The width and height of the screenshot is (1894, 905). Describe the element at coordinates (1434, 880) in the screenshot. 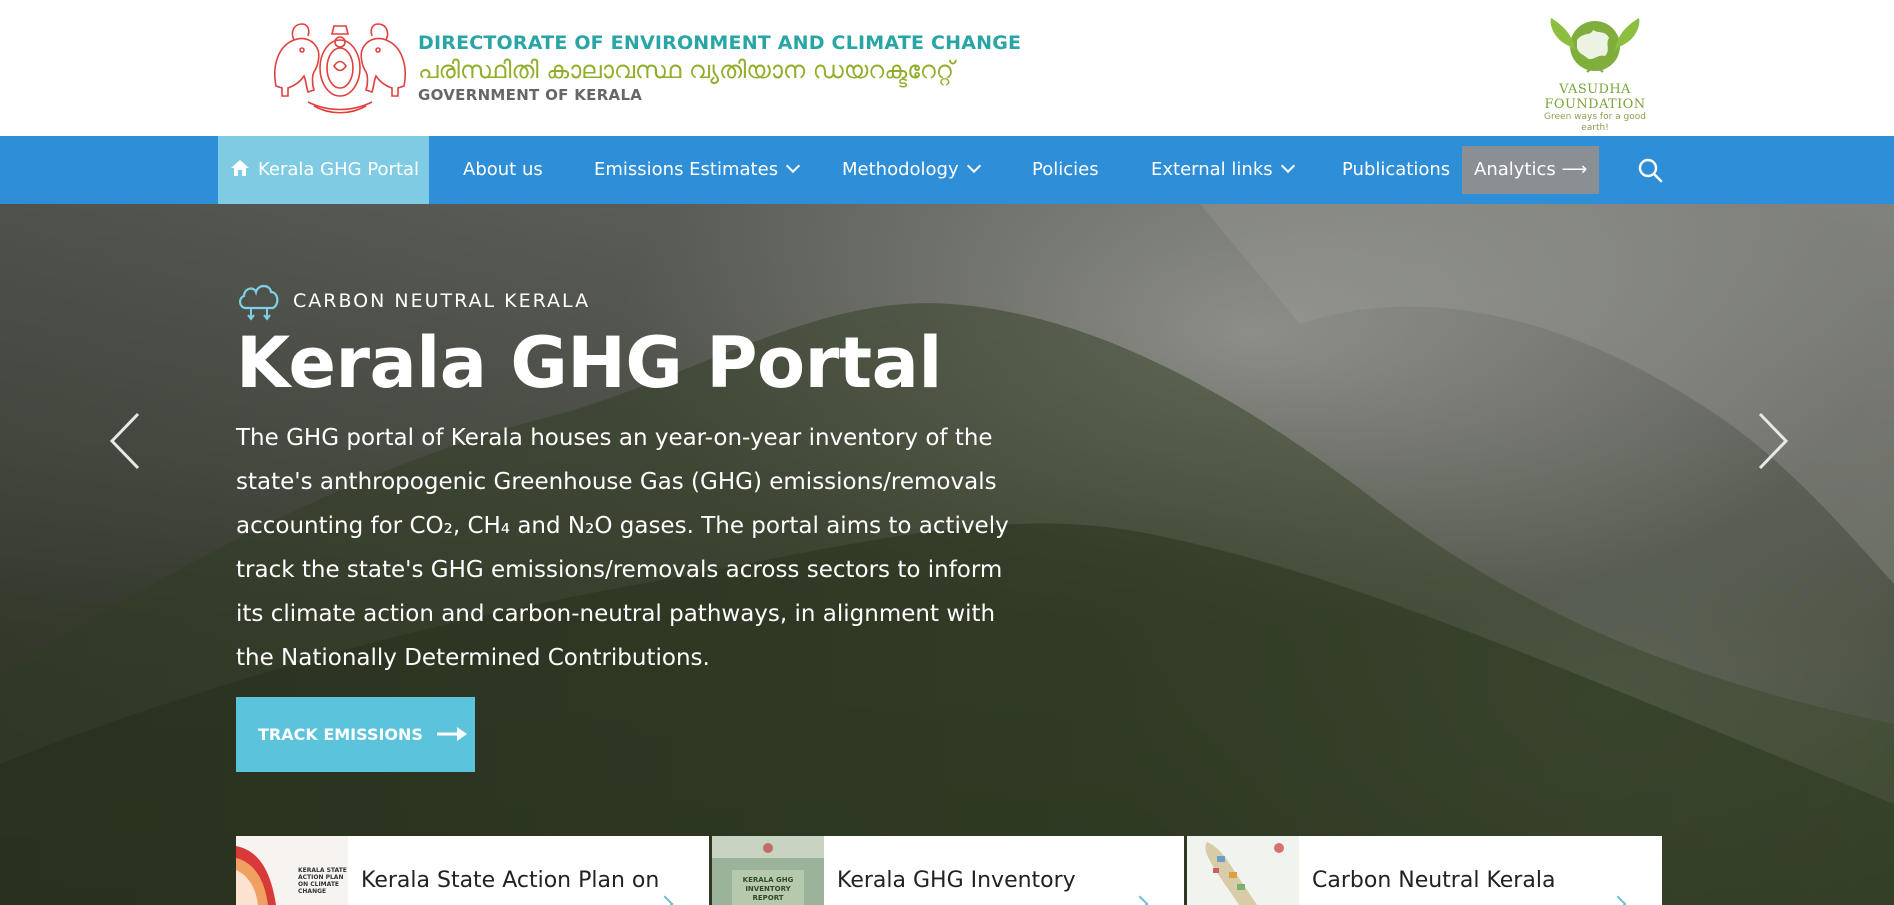

I see `card-title: Carbon Neutral Kerala` at that location.